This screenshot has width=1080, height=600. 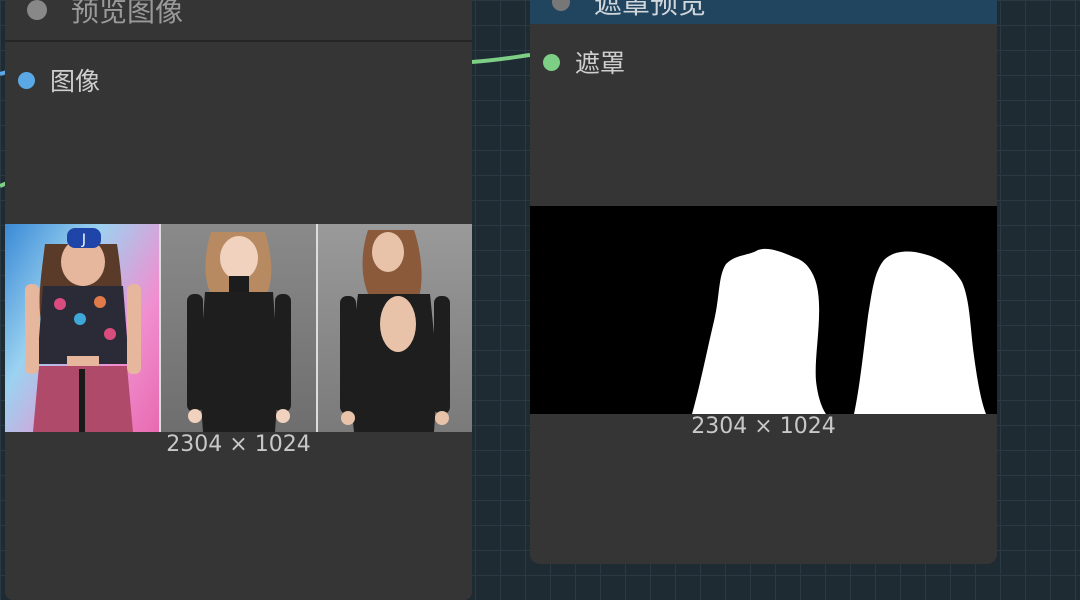 I want to click on image-preview: J, so click(x=238, y=328).